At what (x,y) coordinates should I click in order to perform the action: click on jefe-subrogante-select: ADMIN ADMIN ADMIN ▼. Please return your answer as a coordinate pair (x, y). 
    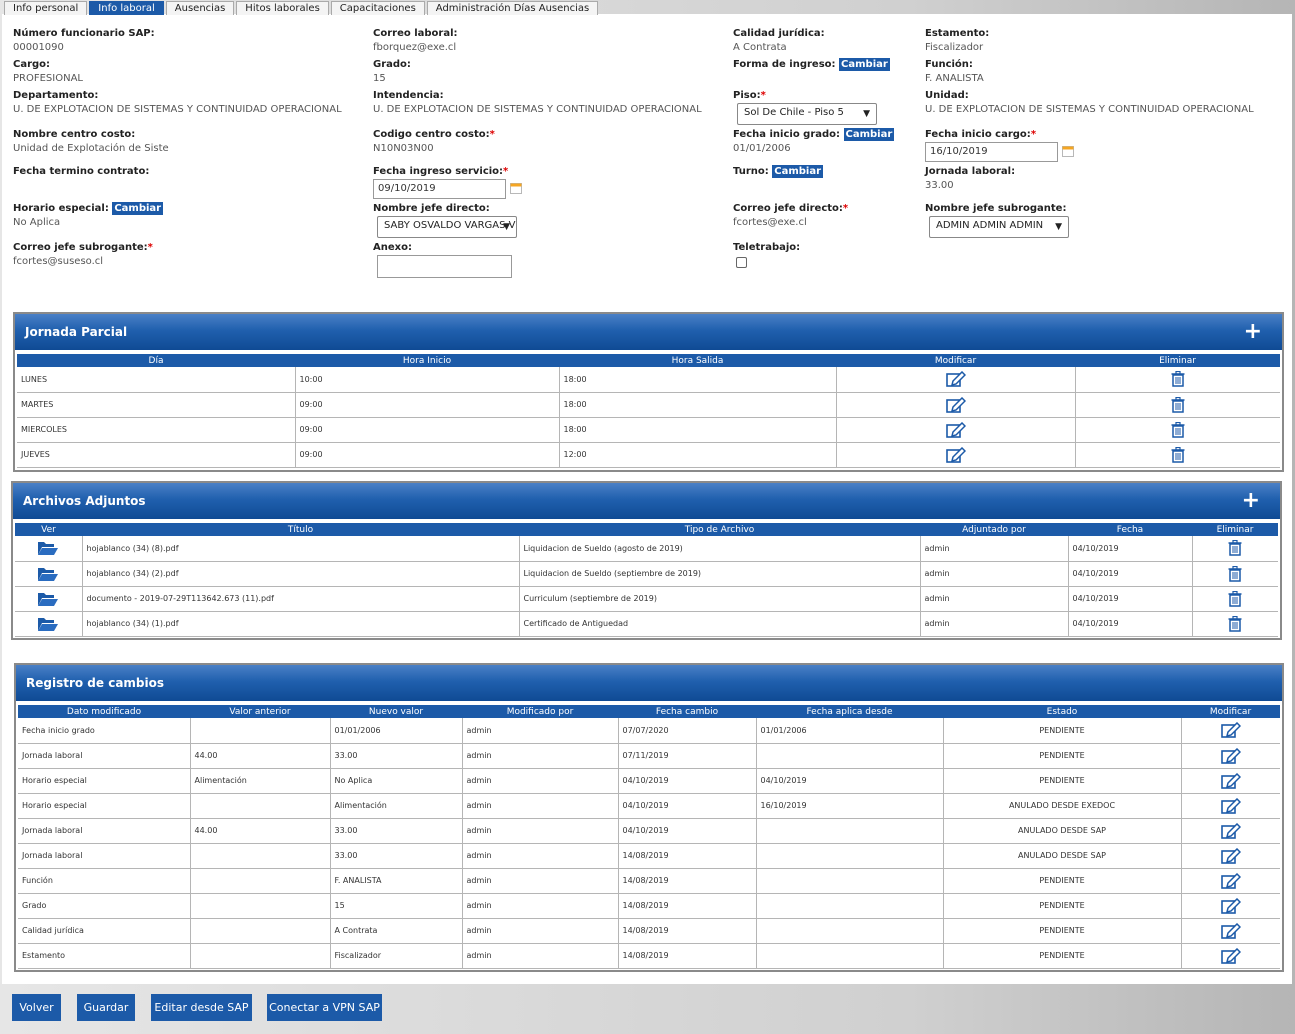
    Looking at the image, I should click on (999, 227).